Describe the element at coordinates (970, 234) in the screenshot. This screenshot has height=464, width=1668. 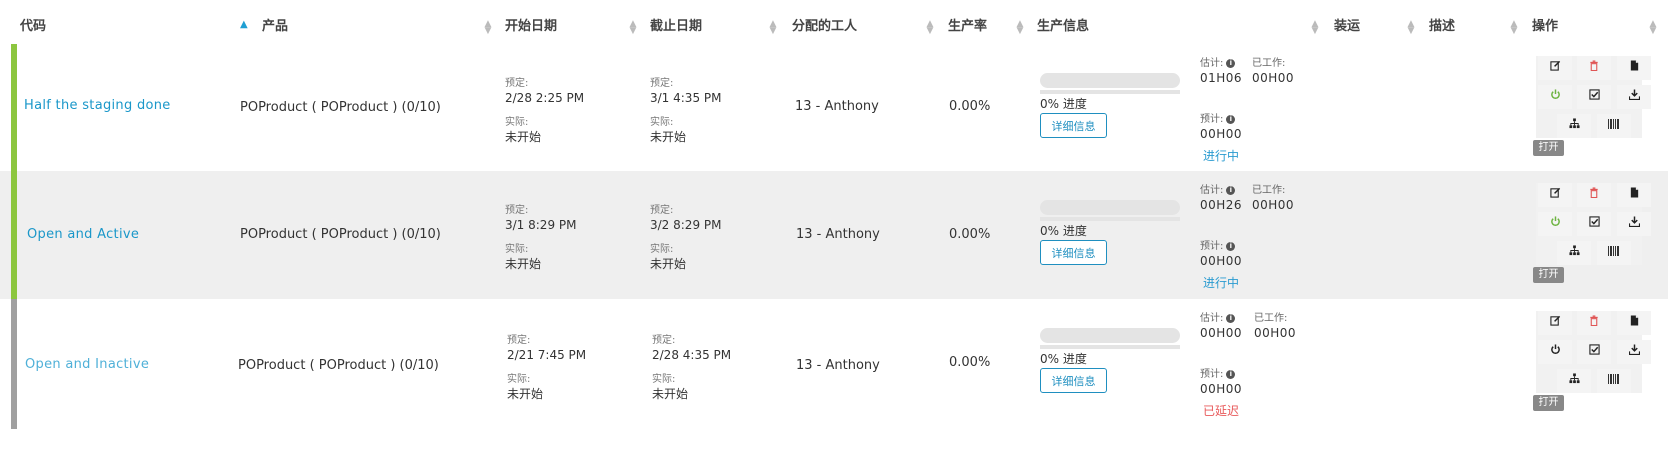
I see `production-rate: 0.00%` at that location.